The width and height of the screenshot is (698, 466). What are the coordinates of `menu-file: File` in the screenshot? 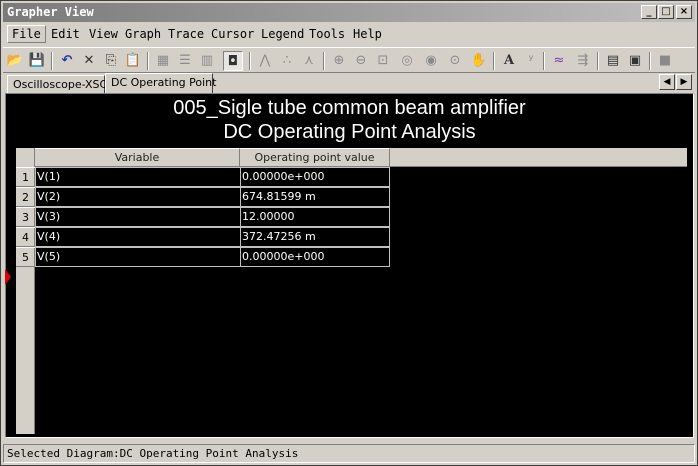 It's located at (26, 34).